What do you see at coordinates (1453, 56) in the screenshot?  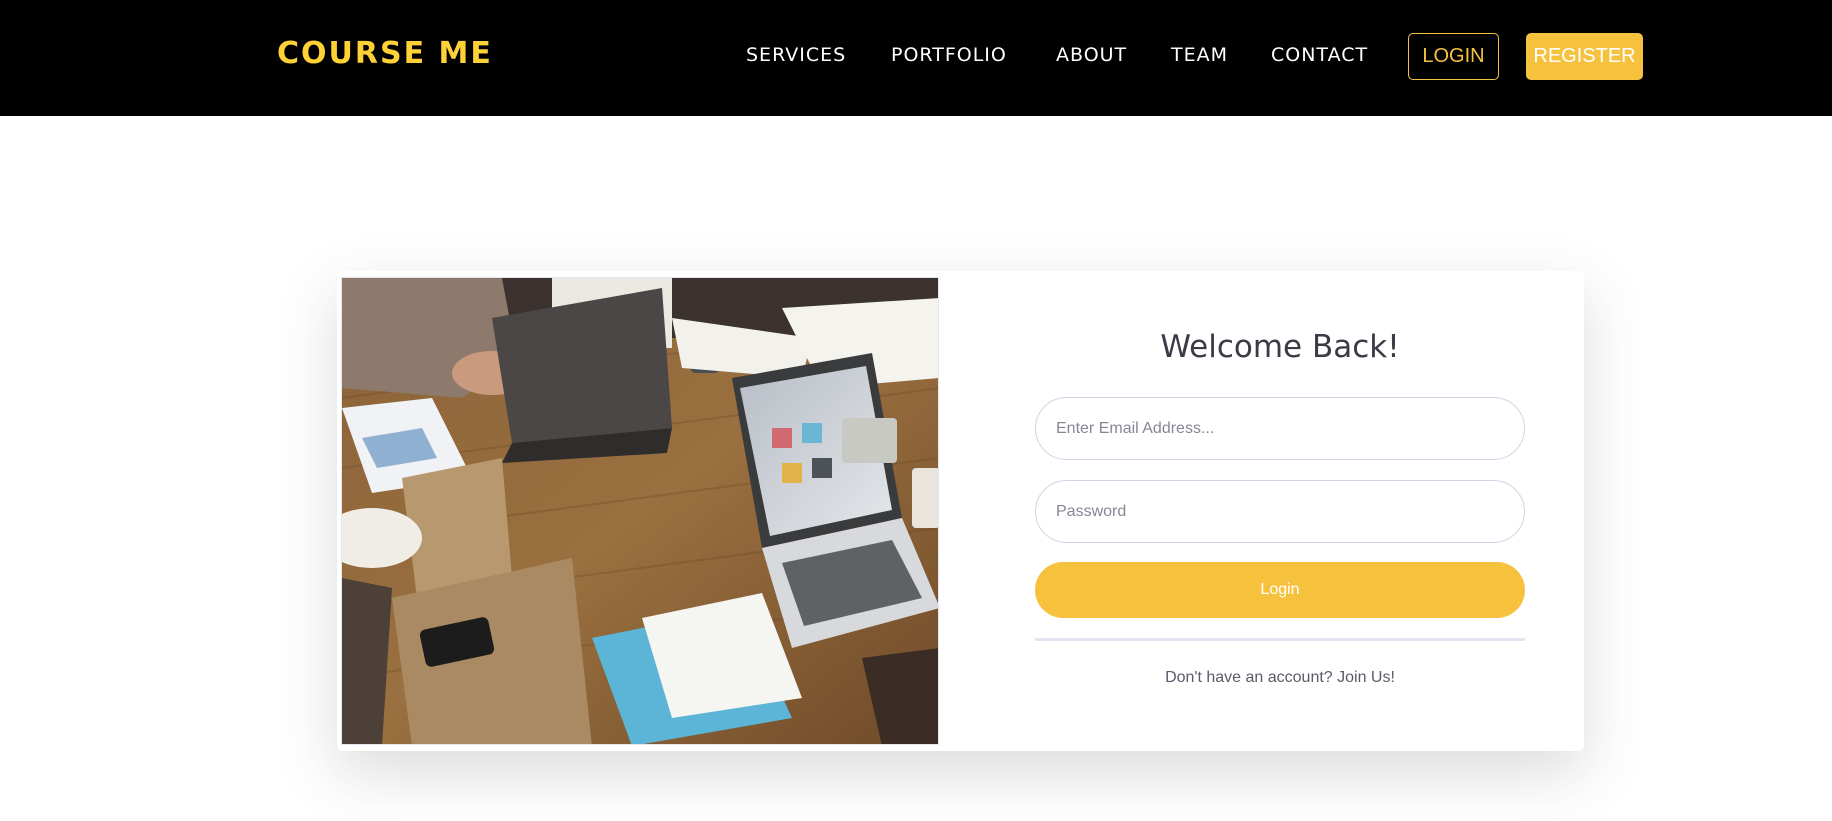 I see `nav-login-button: LOGIN` at bounding box center [1453, 56].